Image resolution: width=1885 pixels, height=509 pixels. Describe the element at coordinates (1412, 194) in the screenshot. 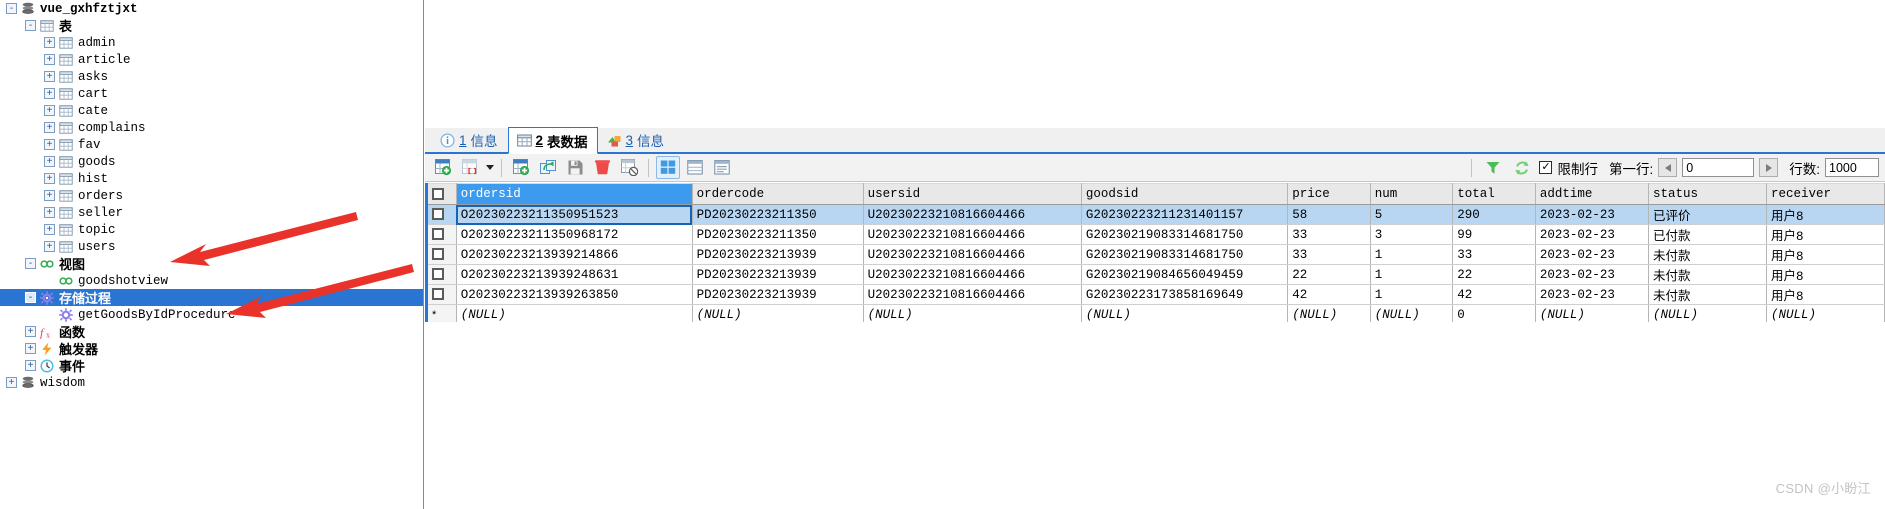

I see `column-header-num: num` at that location.